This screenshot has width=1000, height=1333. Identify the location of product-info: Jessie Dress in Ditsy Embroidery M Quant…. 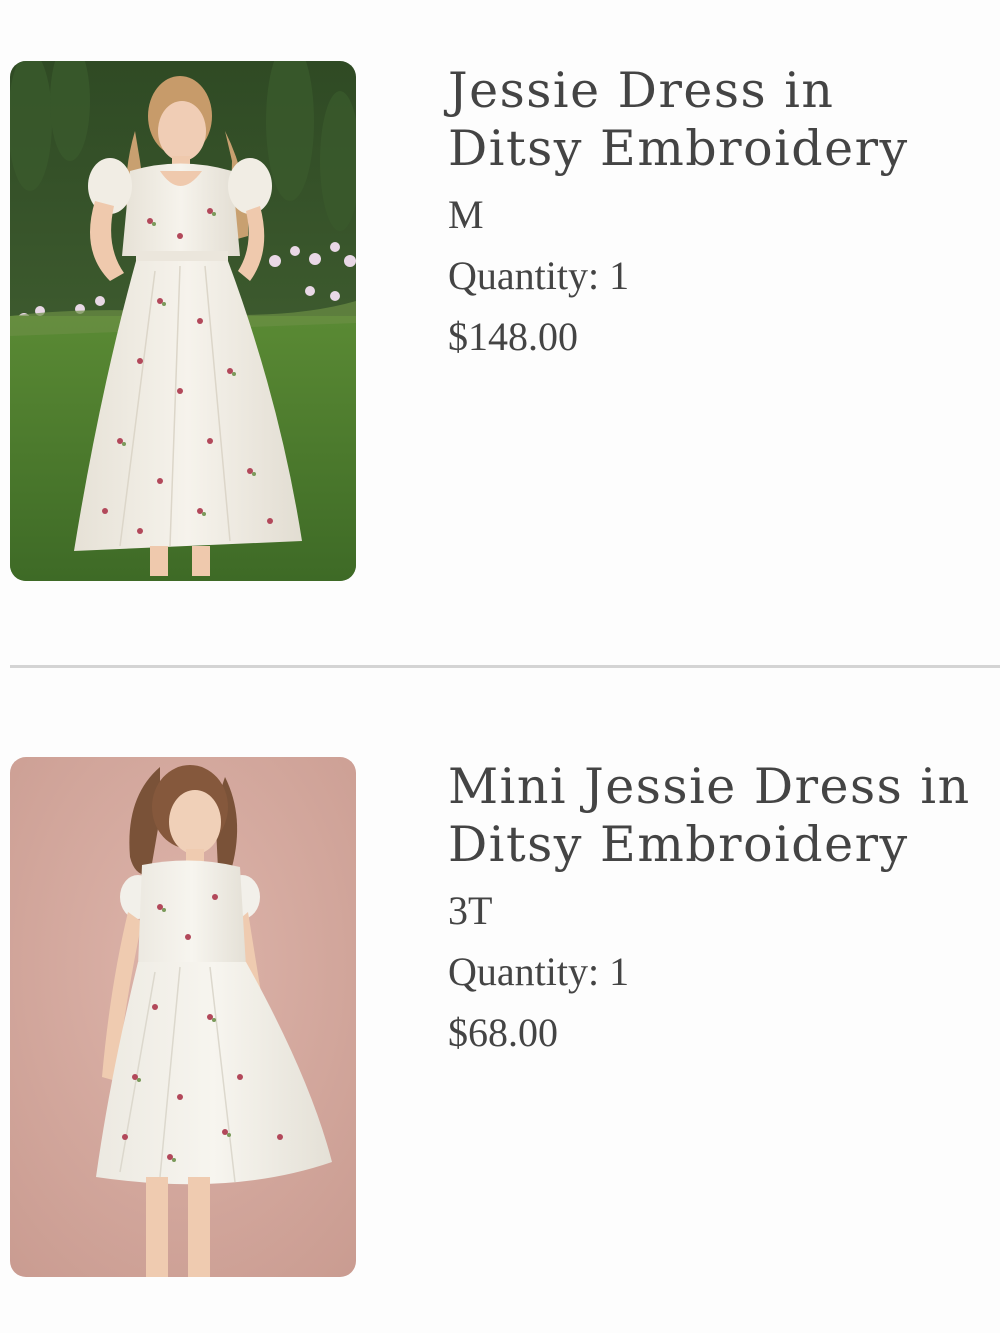
(720, 214).